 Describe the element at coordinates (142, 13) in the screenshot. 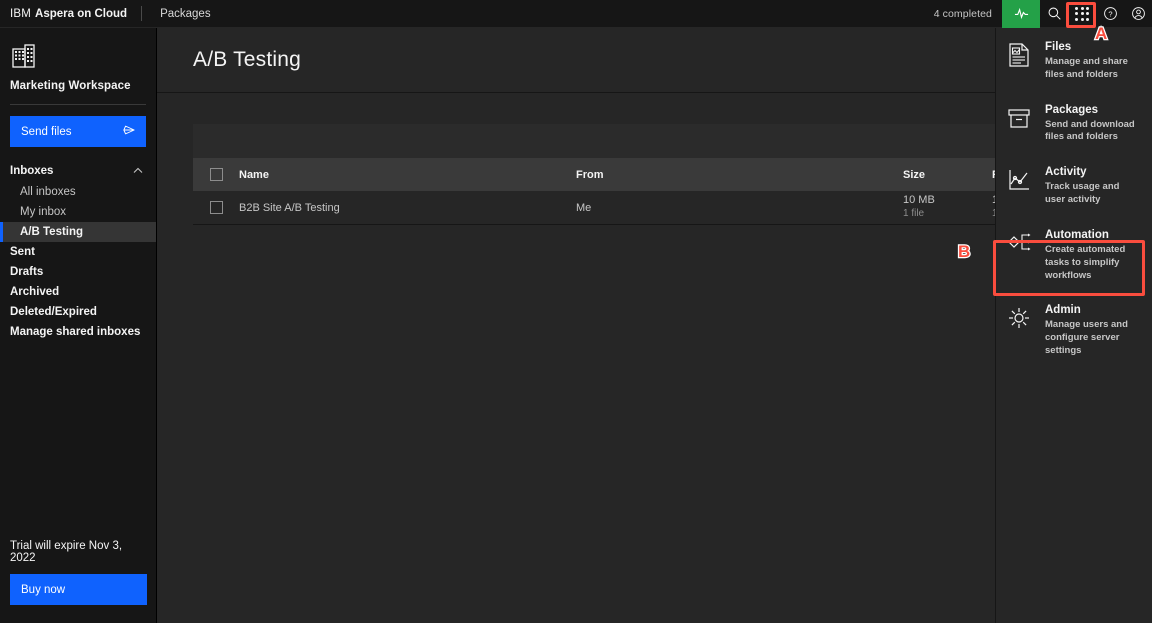

I see `brand-divider` at that location.